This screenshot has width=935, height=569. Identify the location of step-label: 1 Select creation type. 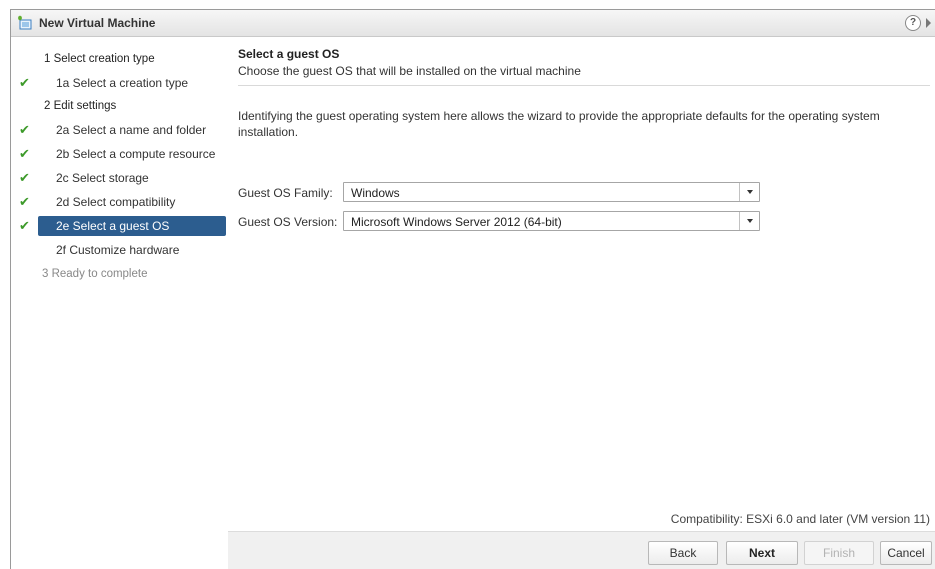
(99, 59).